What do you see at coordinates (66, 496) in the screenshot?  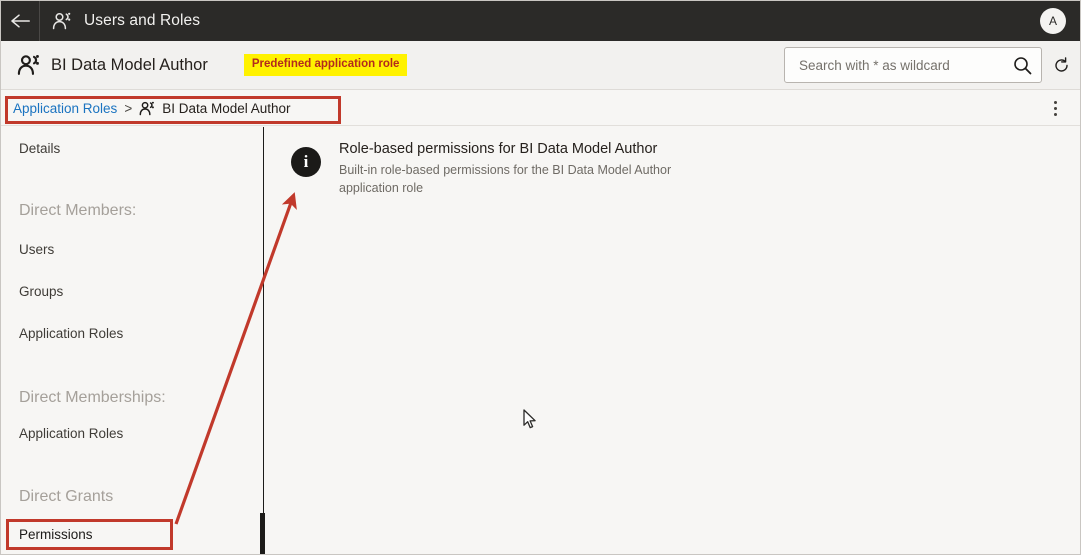 I see `sidebar-section-direct-grants: Direct Grants` at bounding box center [66, 496].